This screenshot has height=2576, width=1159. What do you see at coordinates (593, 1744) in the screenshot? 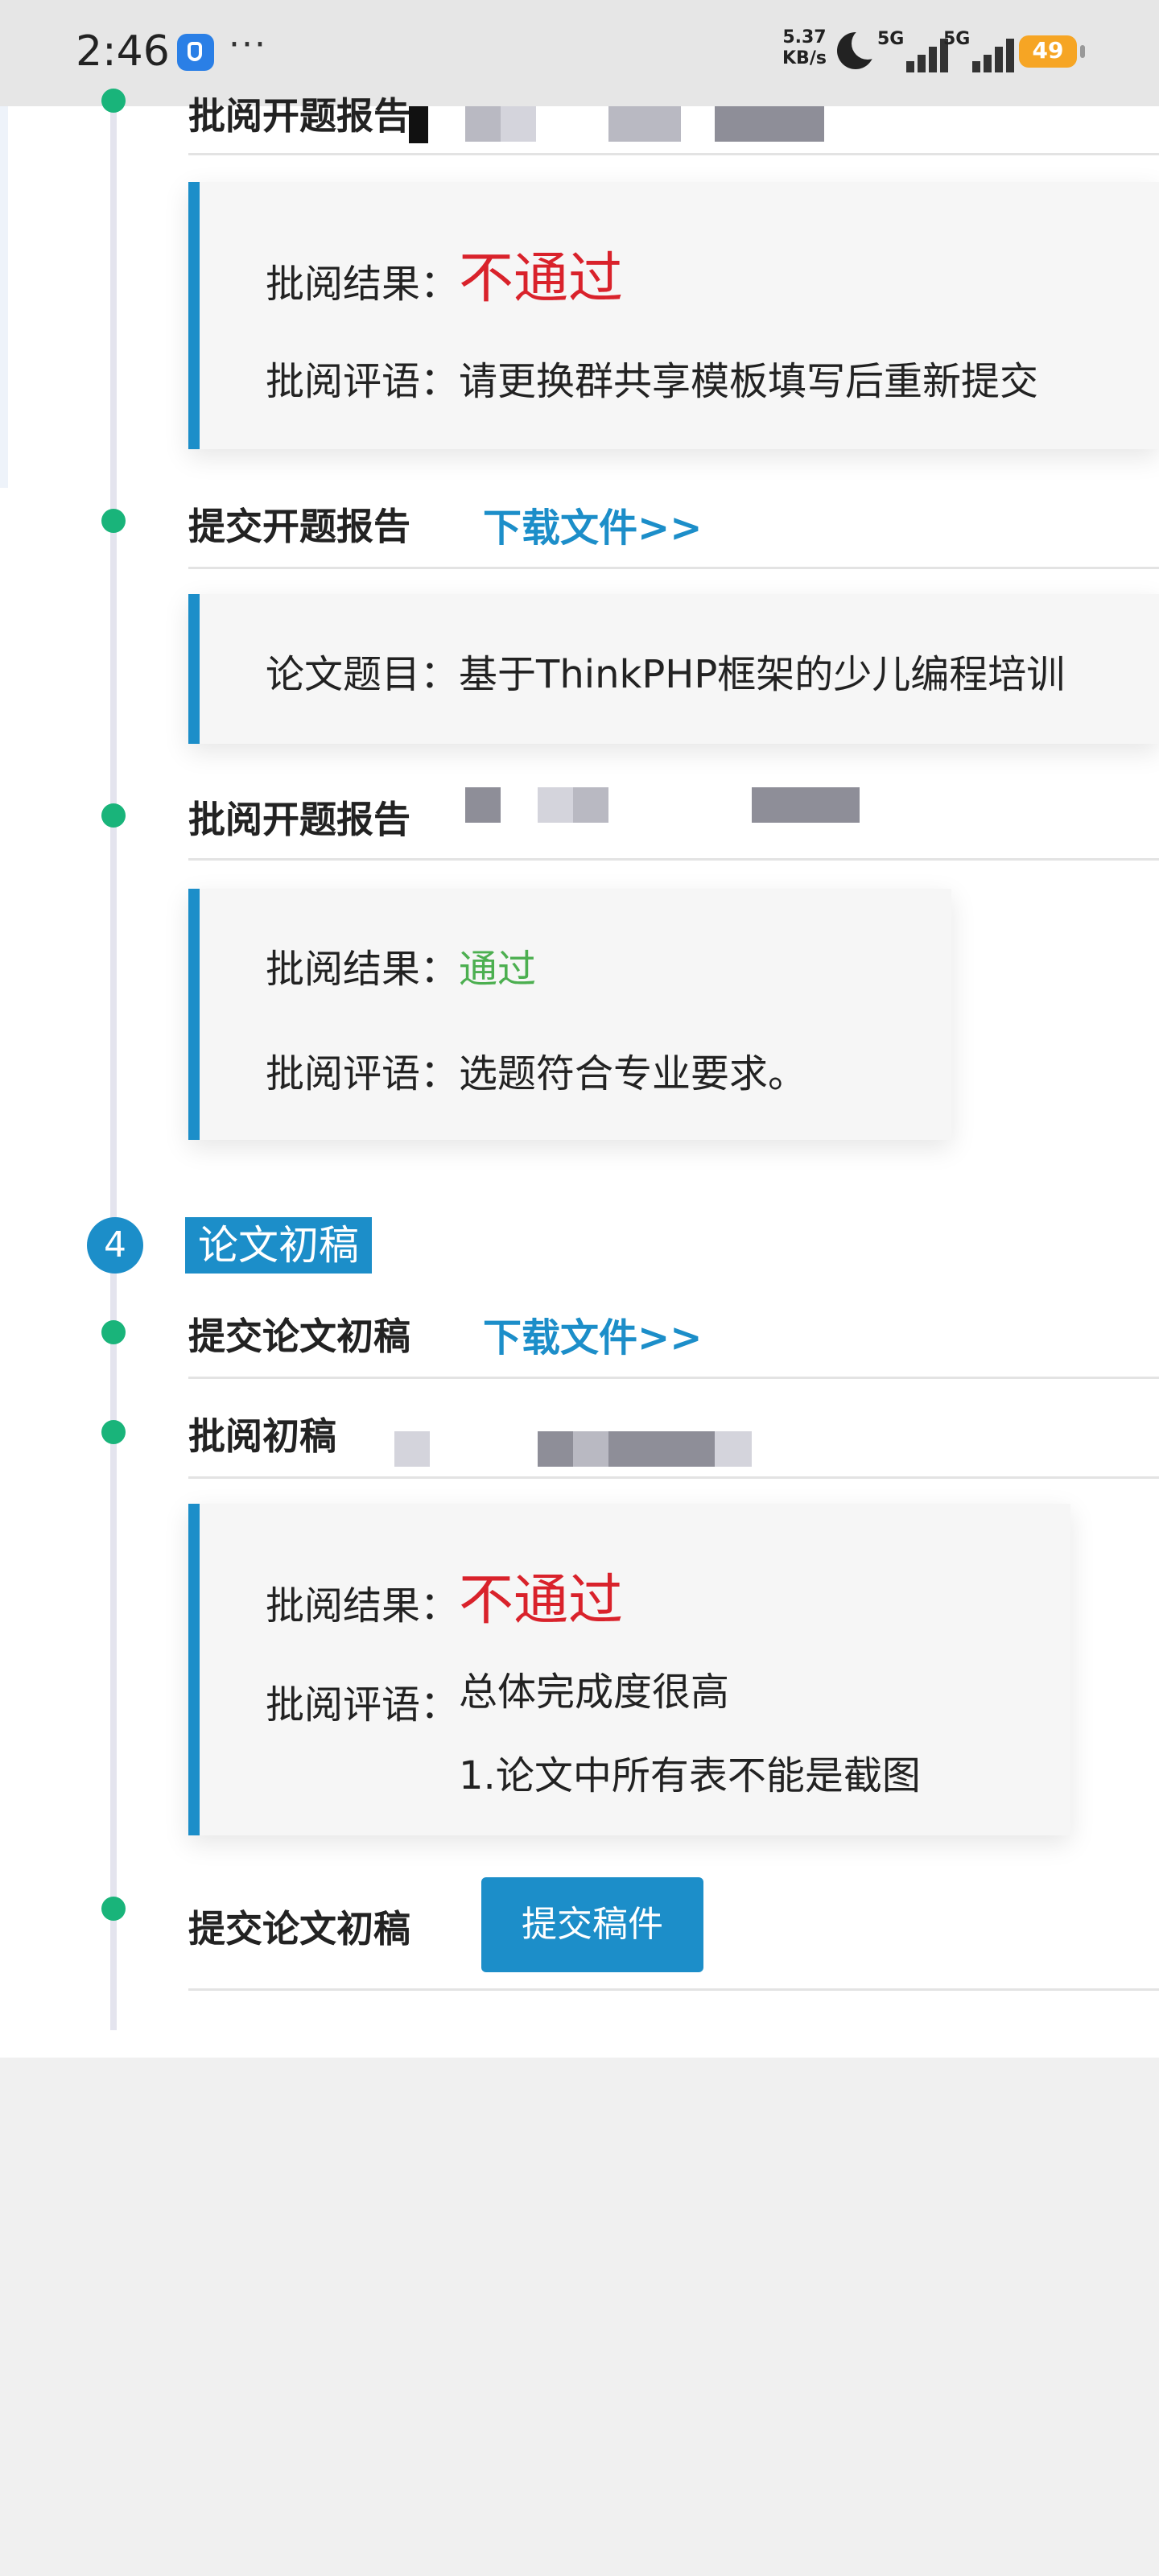
I see `review-comment: 批阅评语： 总体完成度很高 1.论文中所有表不能是截图` at bounding box center [593, 1744].